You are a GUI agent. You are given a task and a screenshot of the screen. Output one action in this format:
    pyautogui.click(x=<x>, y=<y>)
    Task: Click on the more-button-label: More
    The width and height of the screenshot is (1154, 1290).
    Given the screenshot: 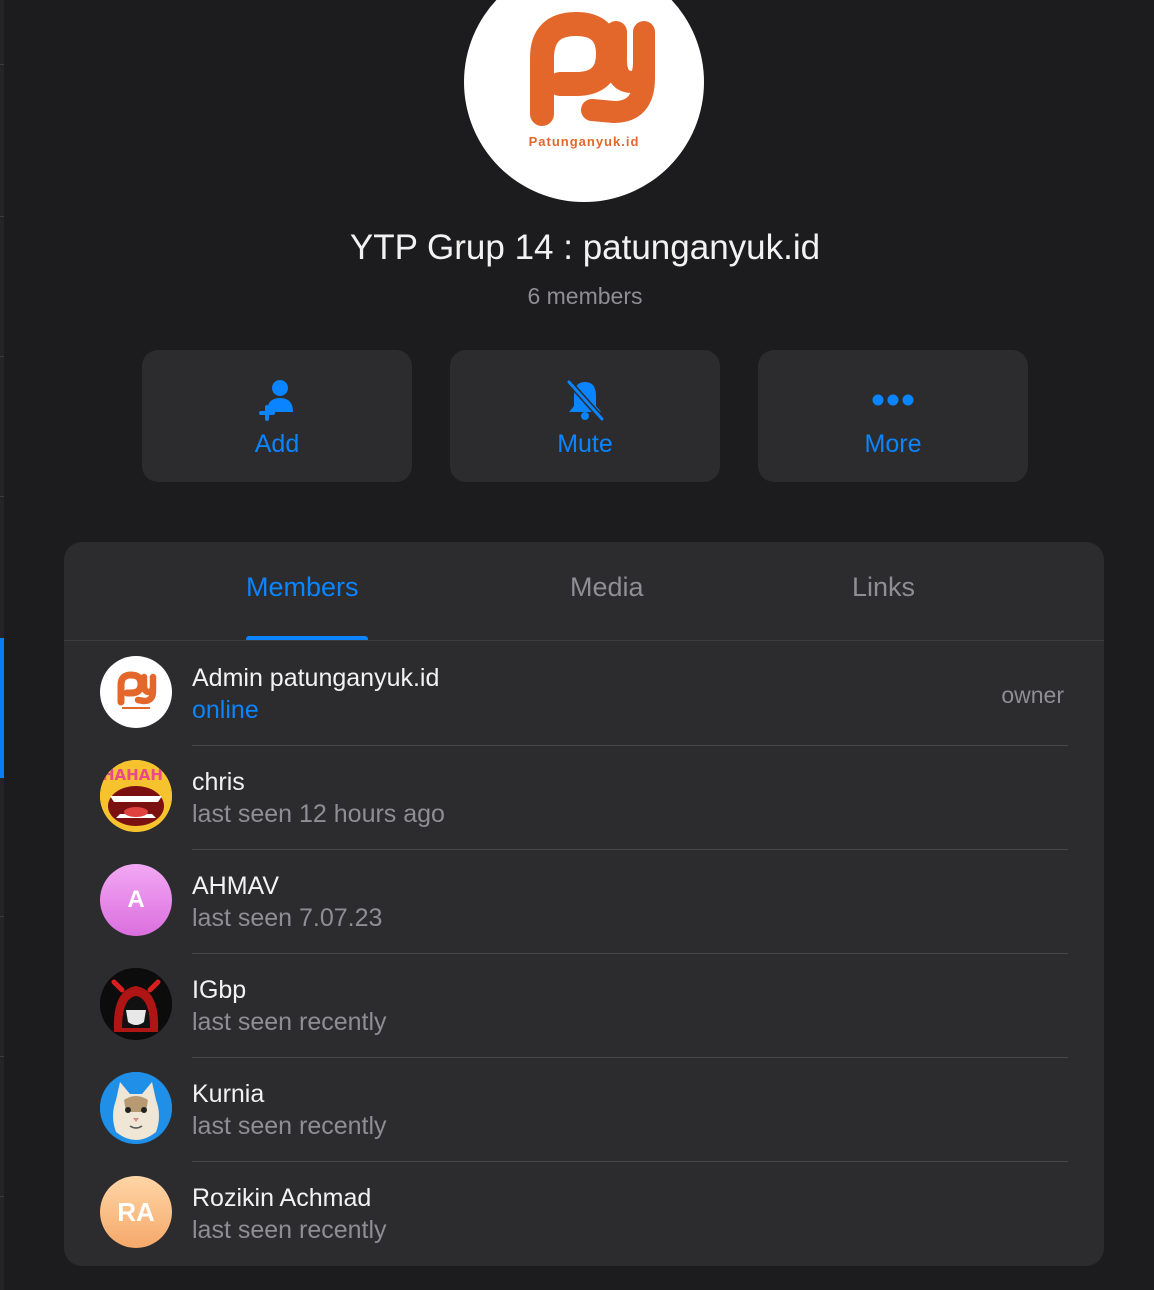 What is the action you would take?
    pyautogui.click(x=893, y=444)
    